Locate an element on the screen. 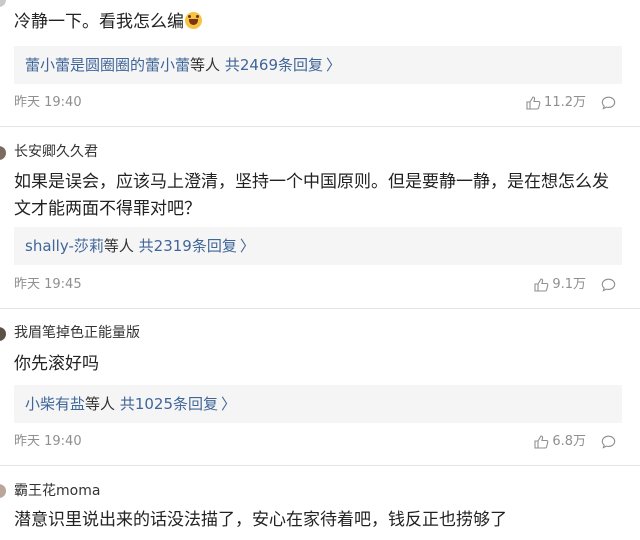 This screenshot has width=640, height=540. reply-count-link: 共1025条回复 is located at coordinates (169, 404).